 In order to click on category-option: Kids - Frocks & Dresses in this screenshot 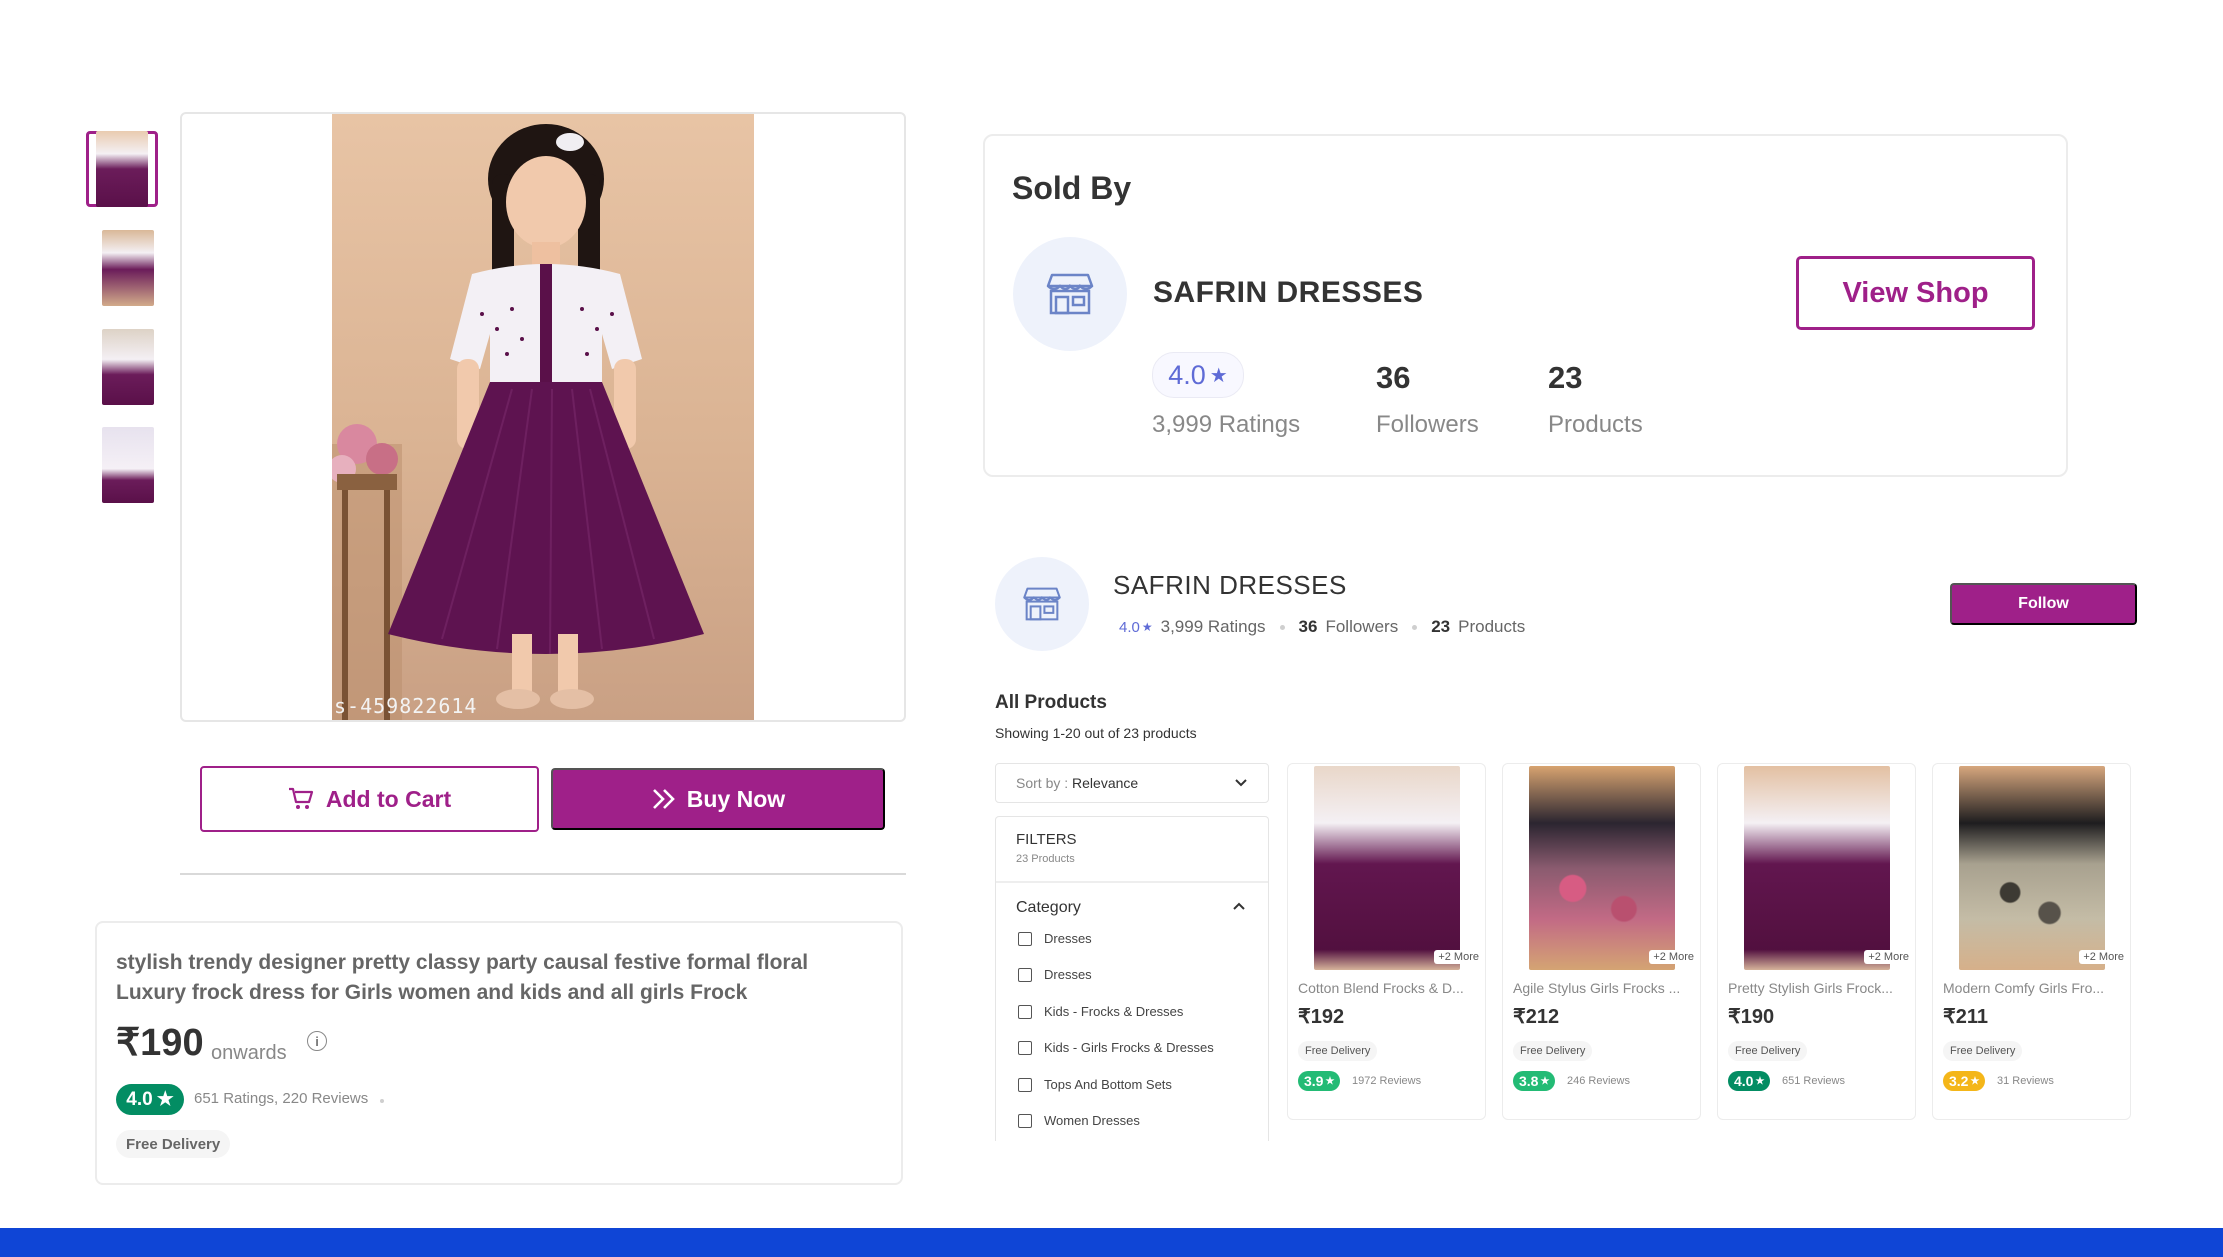, I will do `click(1100, 1011)`.